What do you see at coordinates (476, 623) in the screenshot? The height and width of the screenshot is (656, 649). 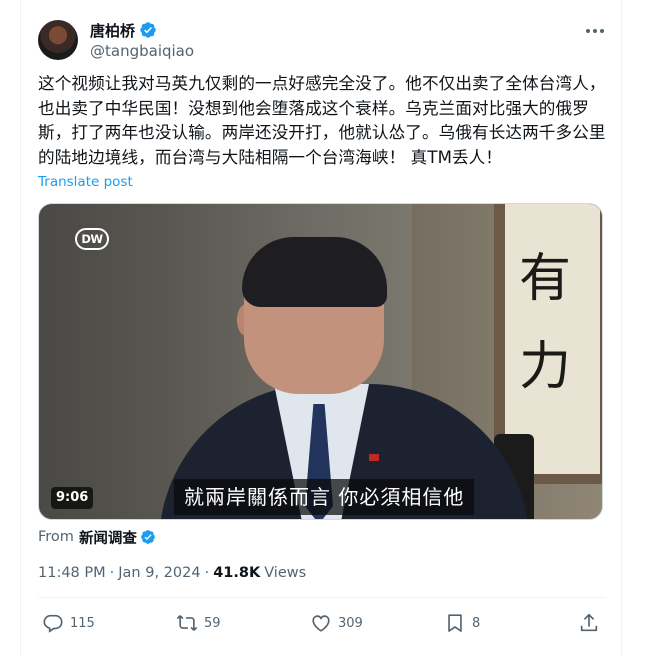 I see `bookmark-count: 8` at bounding box center [476, 623].